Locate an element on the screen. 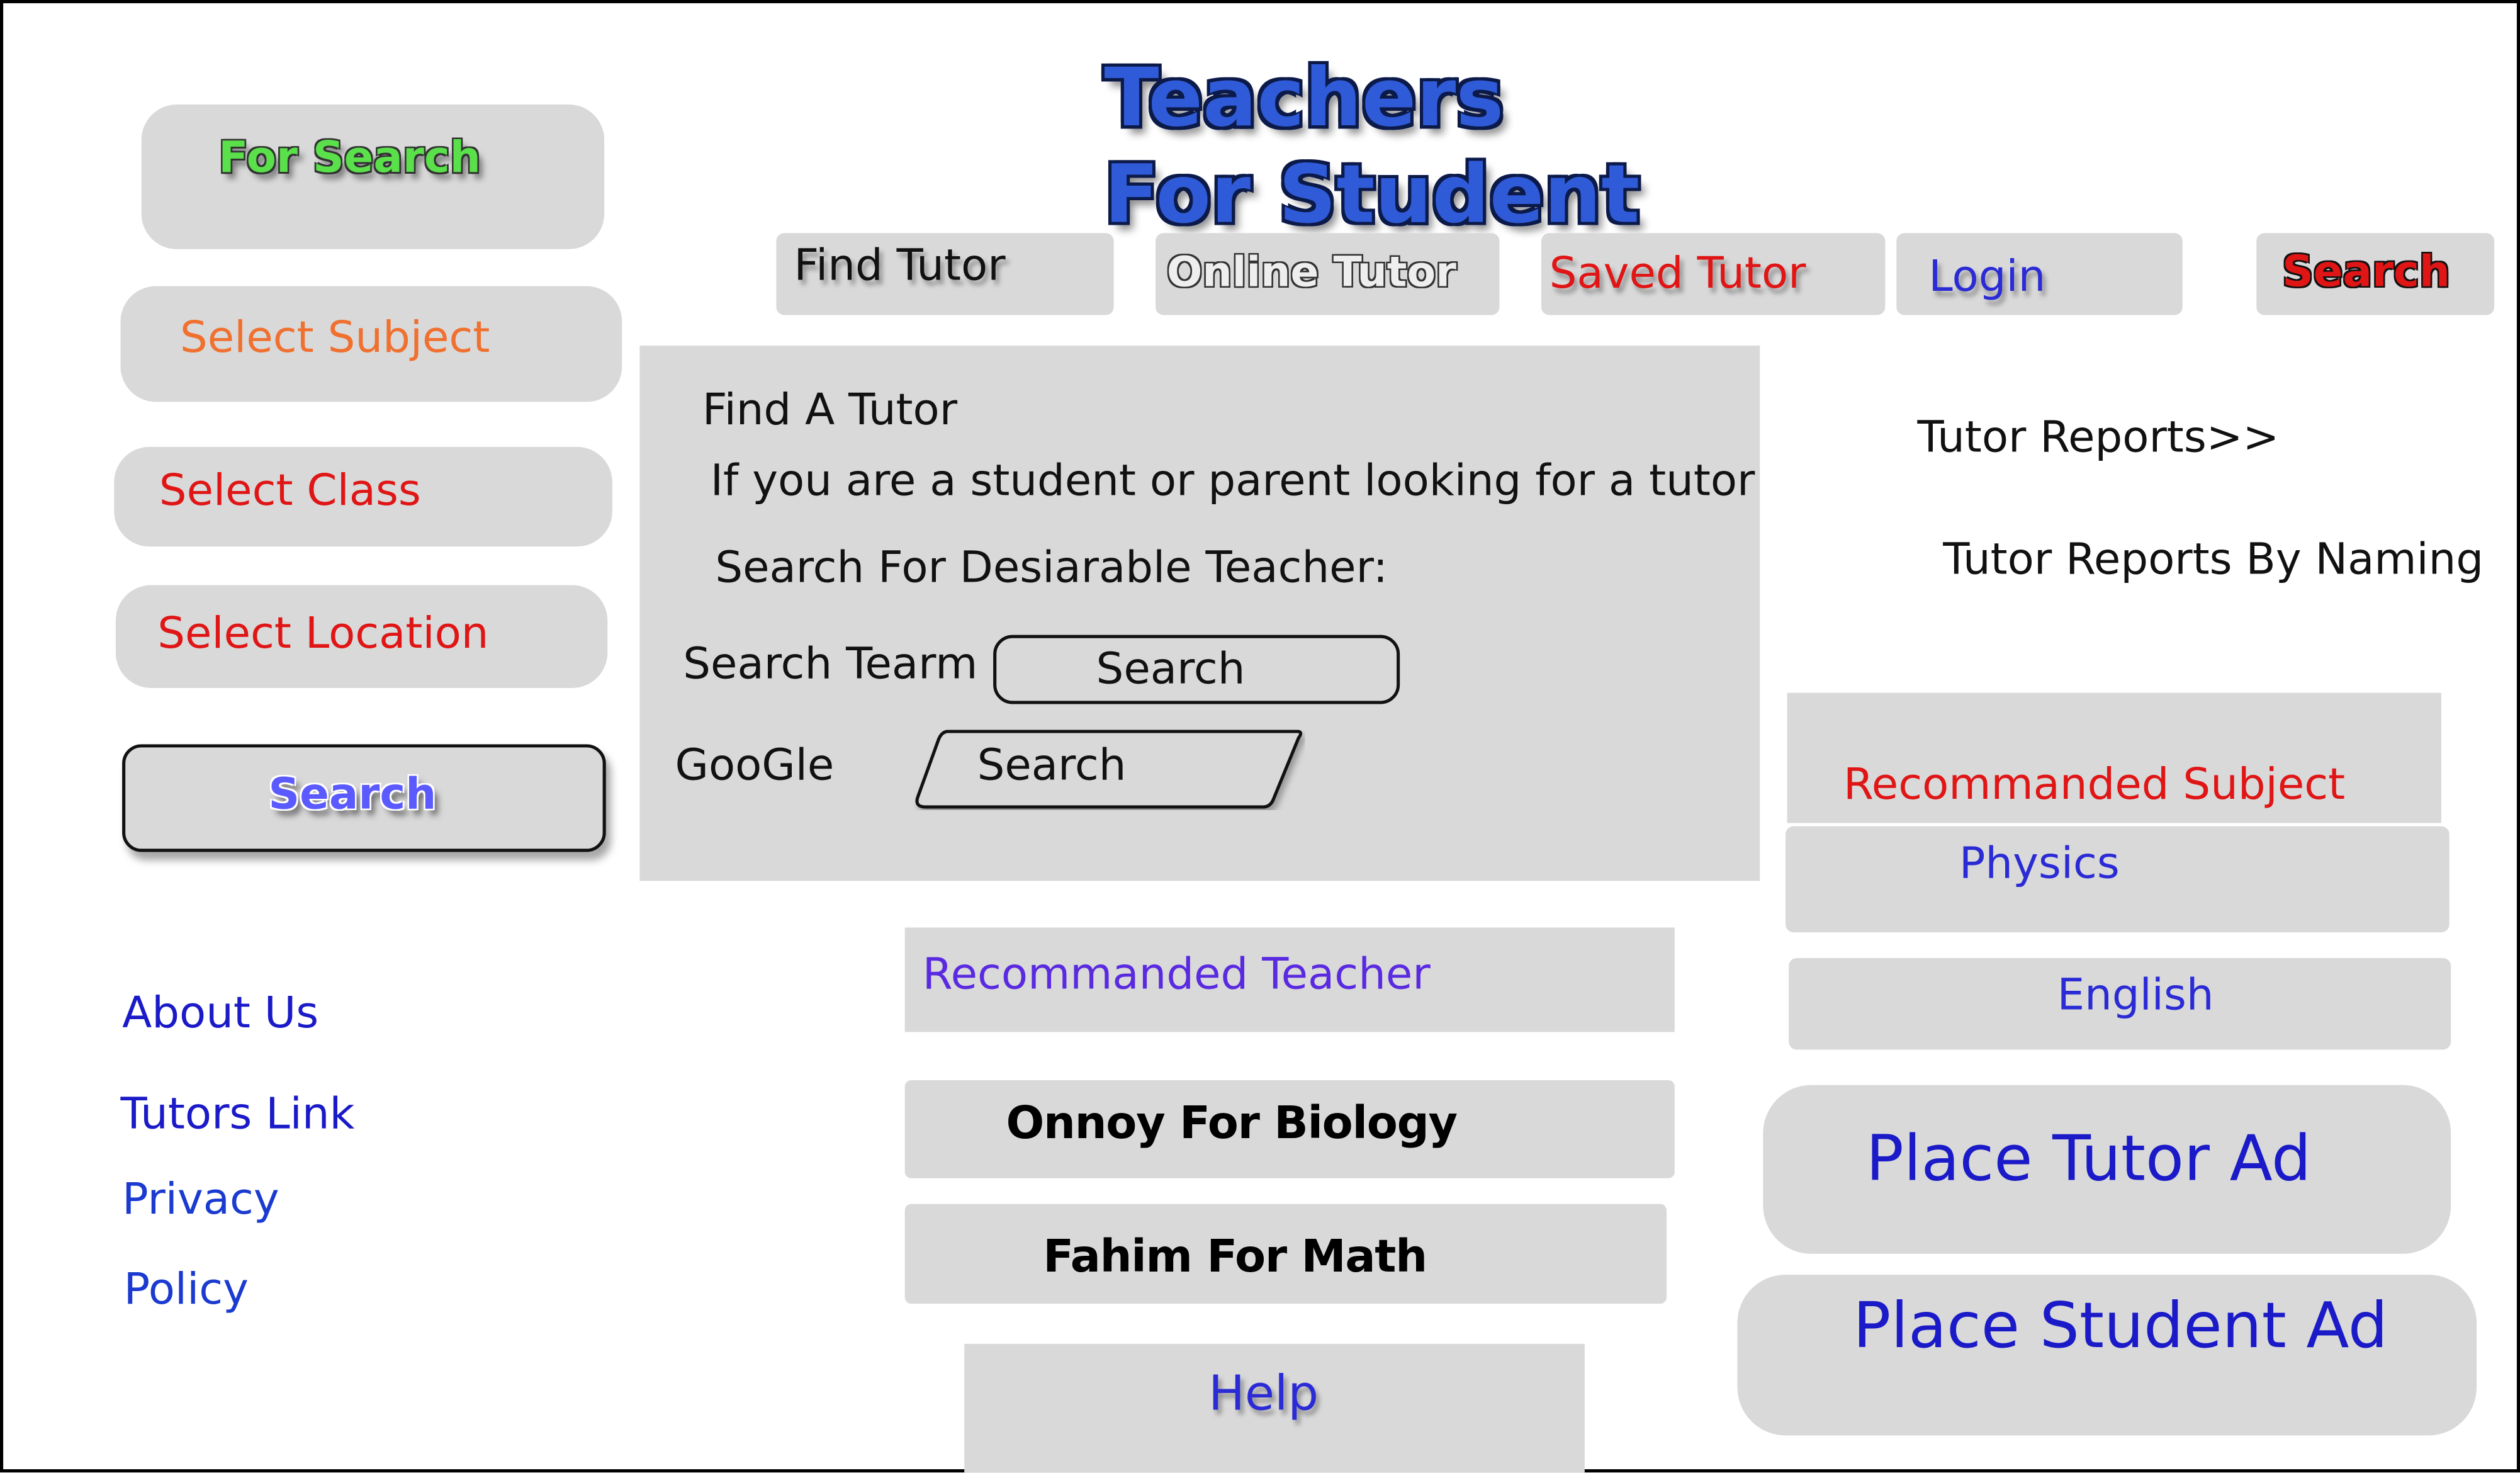 This screenshot has width=2520, height=1473. nav-online-tutor-label: Online Tutor is located at coordinates (1311, 273).